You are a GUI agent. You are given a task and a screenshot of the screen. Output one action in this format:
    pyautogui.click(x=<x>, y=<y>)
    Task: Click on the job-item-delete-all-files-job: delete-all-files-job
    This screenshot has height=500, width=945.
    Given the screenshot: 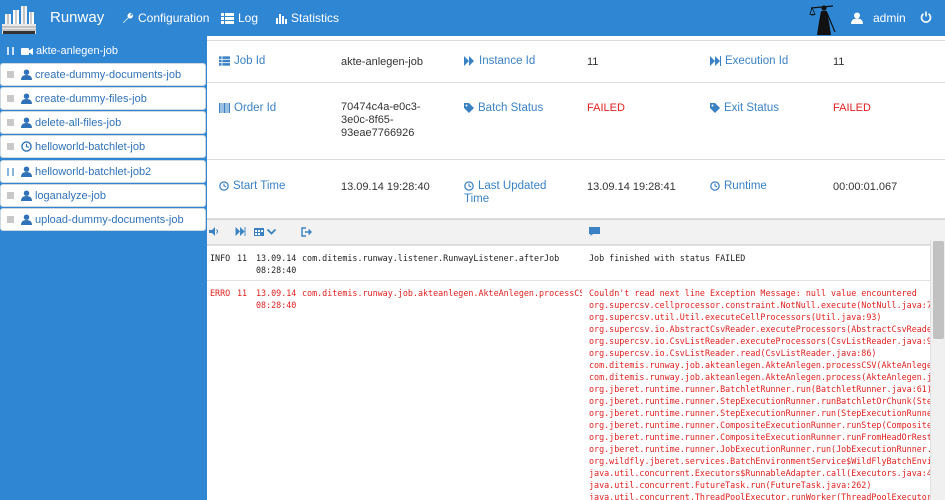 What is the action you would take?
    pyautogui.click(x=103, y=122)
    